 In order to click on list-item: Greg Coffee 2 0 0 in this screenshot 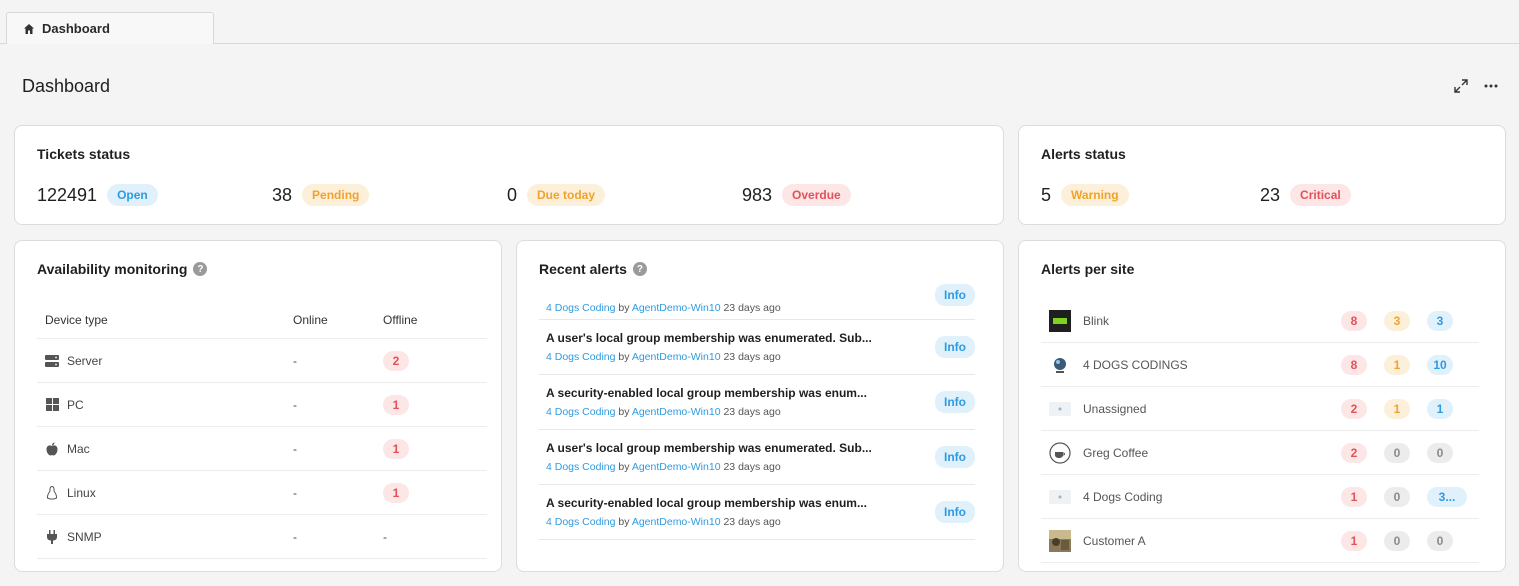, I will do `click(1260, 453)`.